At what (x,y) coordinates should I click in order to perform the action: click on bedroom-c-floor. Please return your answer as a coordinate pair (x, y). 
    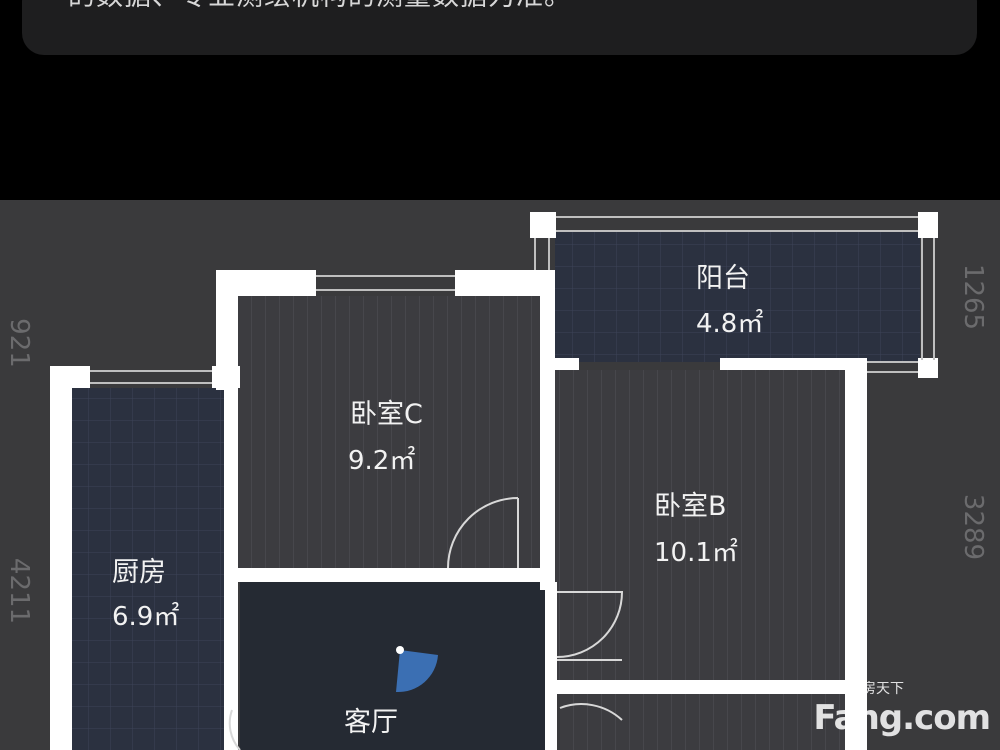
    Looking at the image, I should click on (389, 432).